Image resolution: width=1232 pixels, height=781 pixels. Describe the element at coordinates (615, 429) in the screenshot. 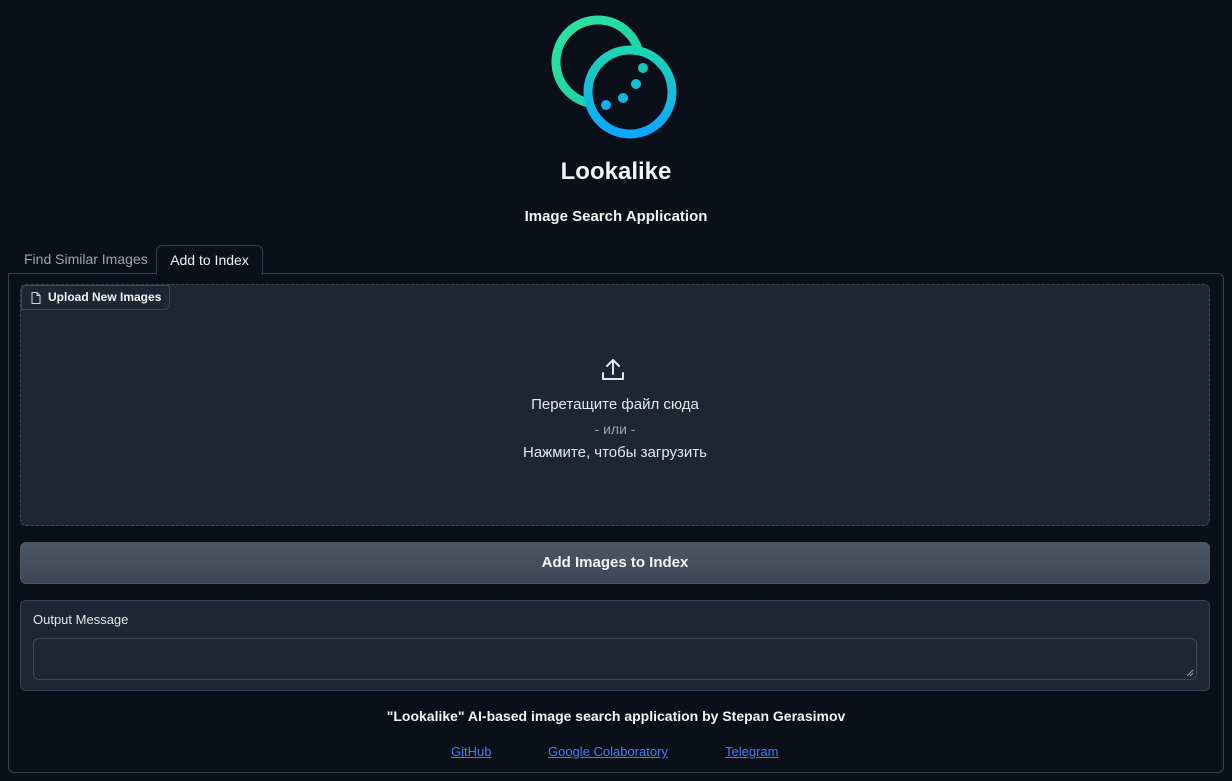

I see `drop-or-text: - или -` at that location.